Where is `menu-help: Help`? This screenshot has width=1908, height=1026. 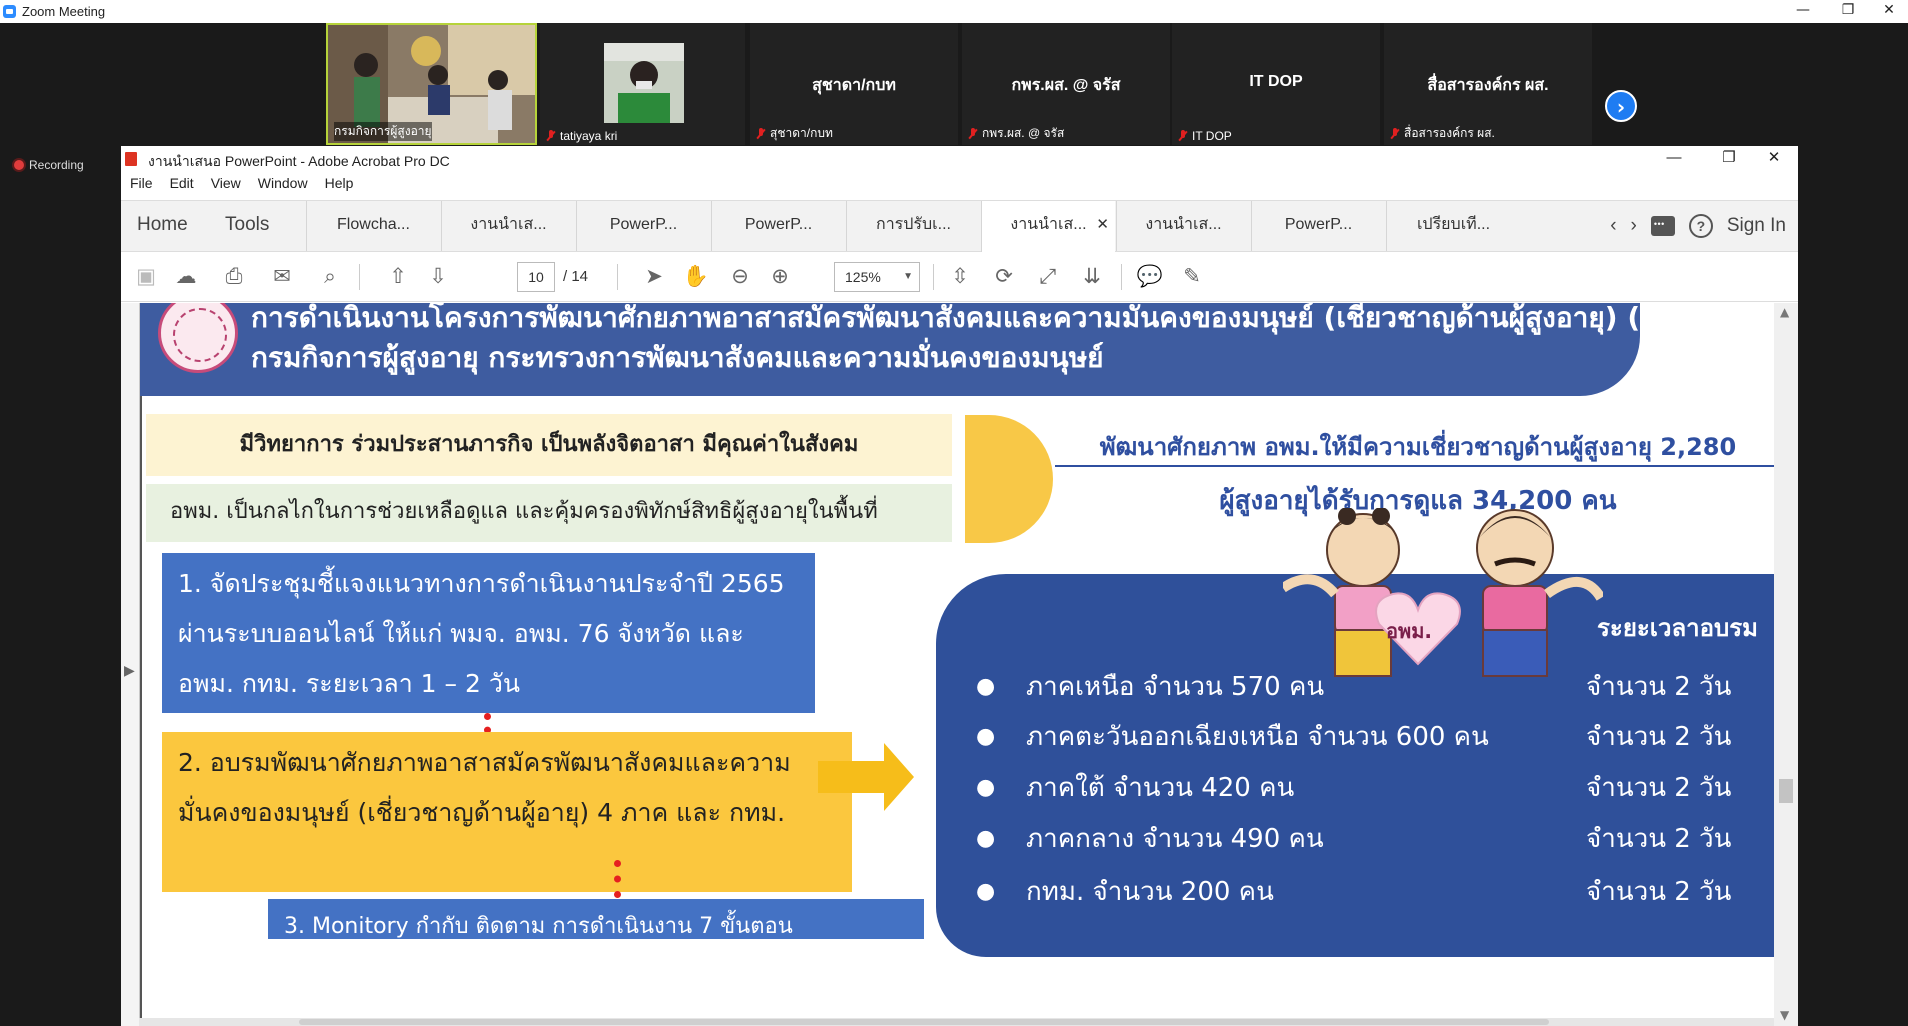
menu-help: Help is located at coordinates (339, 183).